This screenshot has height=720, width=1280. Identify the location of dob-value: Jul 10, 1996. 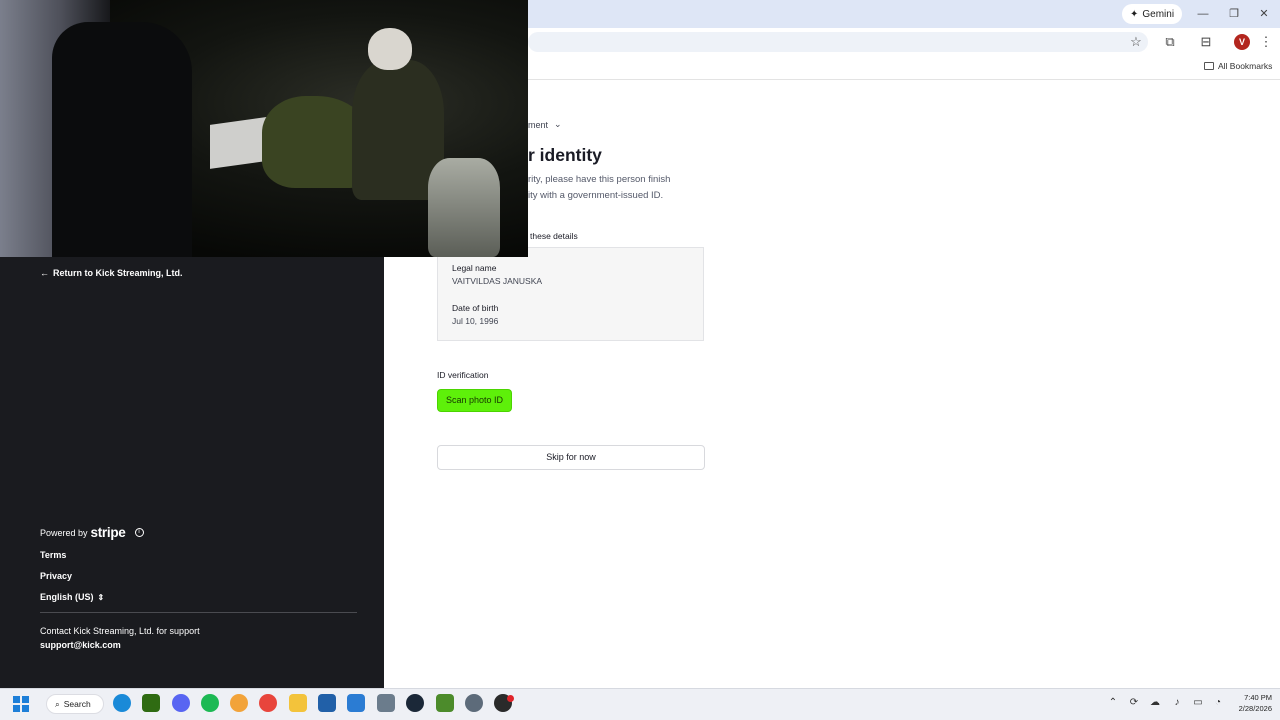
(475, 321).